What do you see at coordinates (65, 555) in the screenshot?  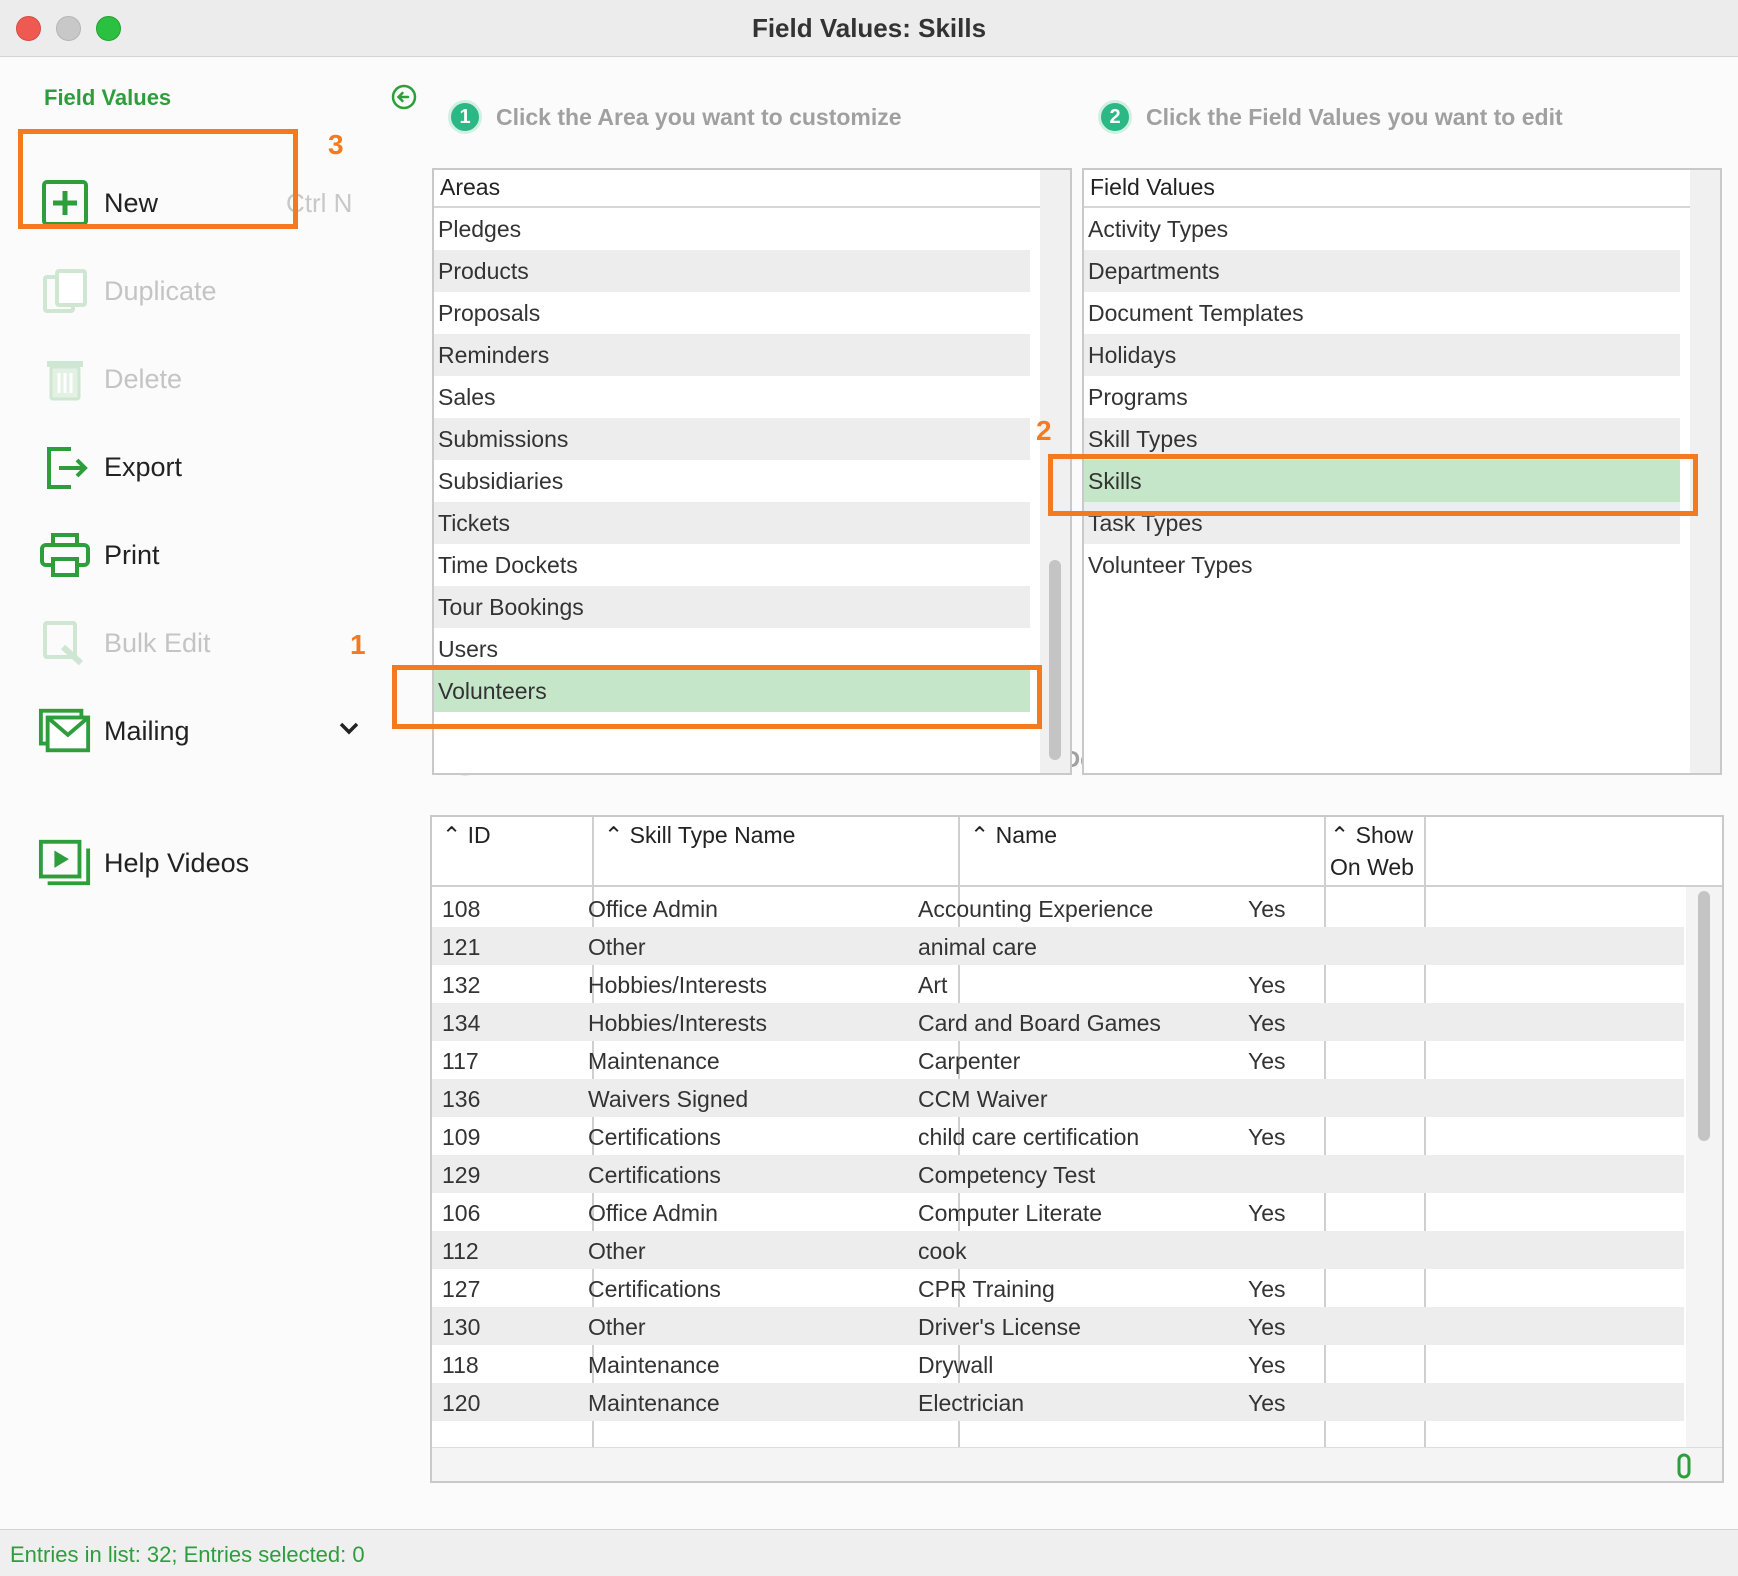 I see `printer-icon` at bounding box center [65, 555].